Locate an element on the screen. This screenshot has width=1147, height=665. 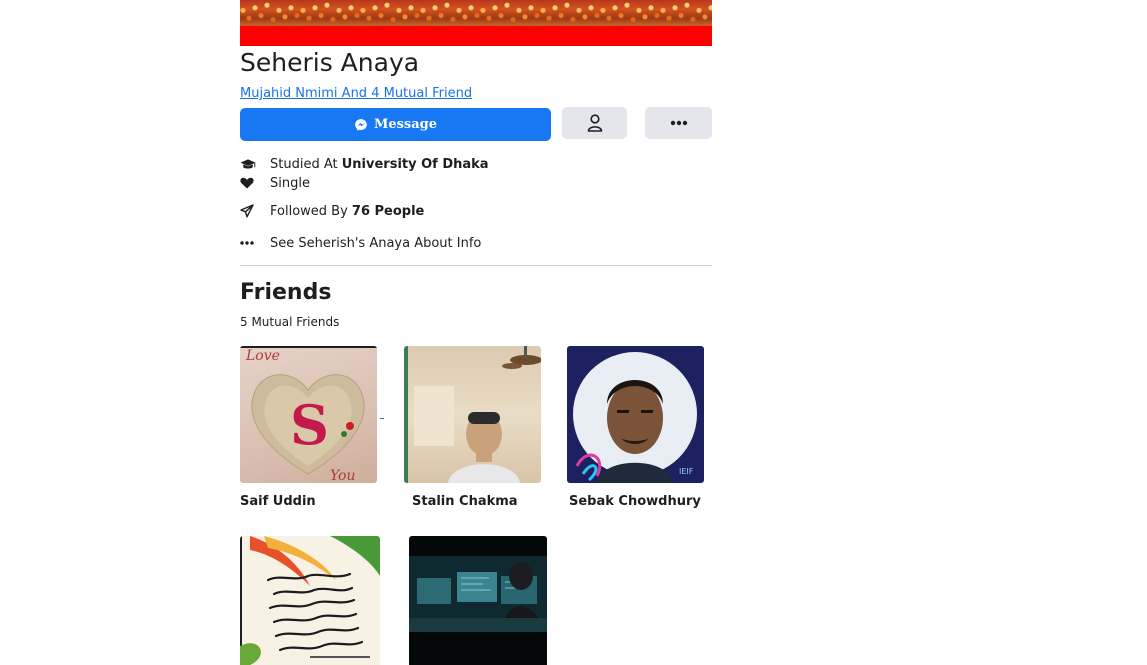
cover-photo is located at coordinates (476, 23).